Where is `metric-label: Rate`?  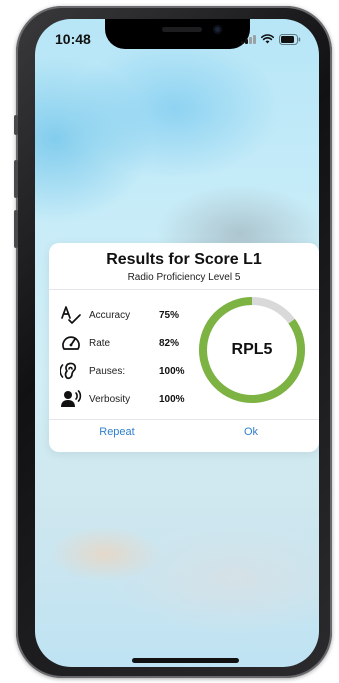 metric-label: Rate is located at coordinates (100, 343).